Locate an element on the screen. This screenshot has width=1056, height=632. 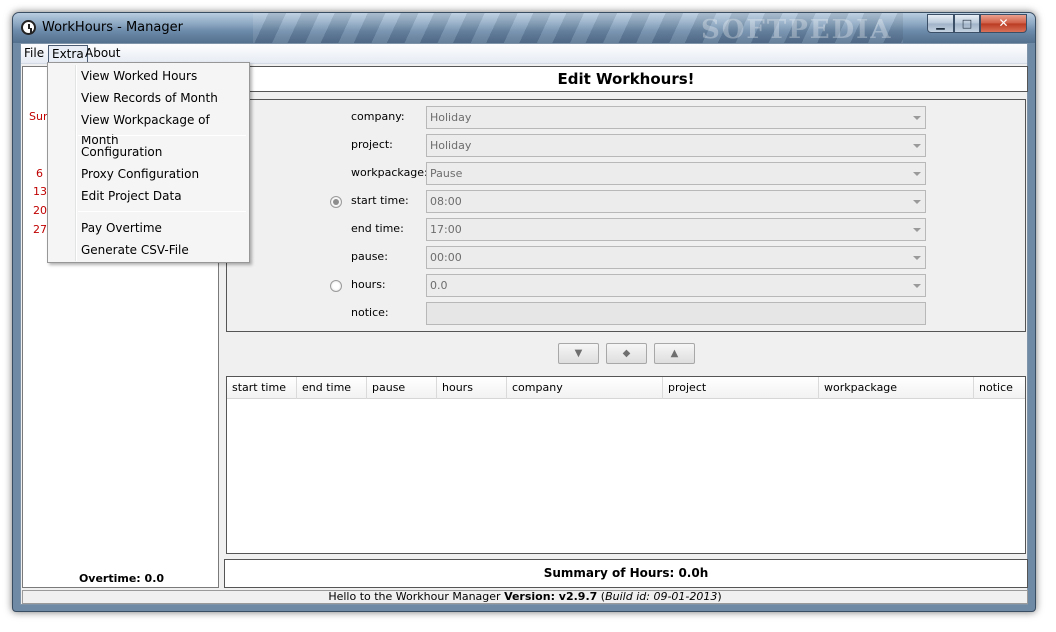
menu-item-configuration: Configuration is located at coordinates (121, 152).